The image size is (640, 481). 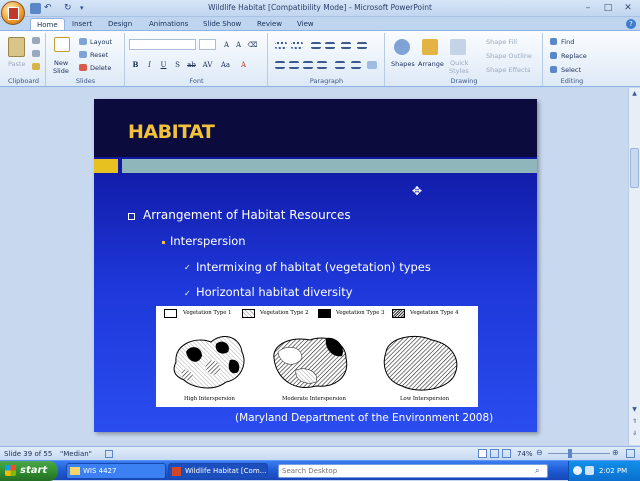 What do you see at coordinates (539, 452) in the screenshot?
I see `zoom-out-icon: ⊖` at bounding box center [539, 452].